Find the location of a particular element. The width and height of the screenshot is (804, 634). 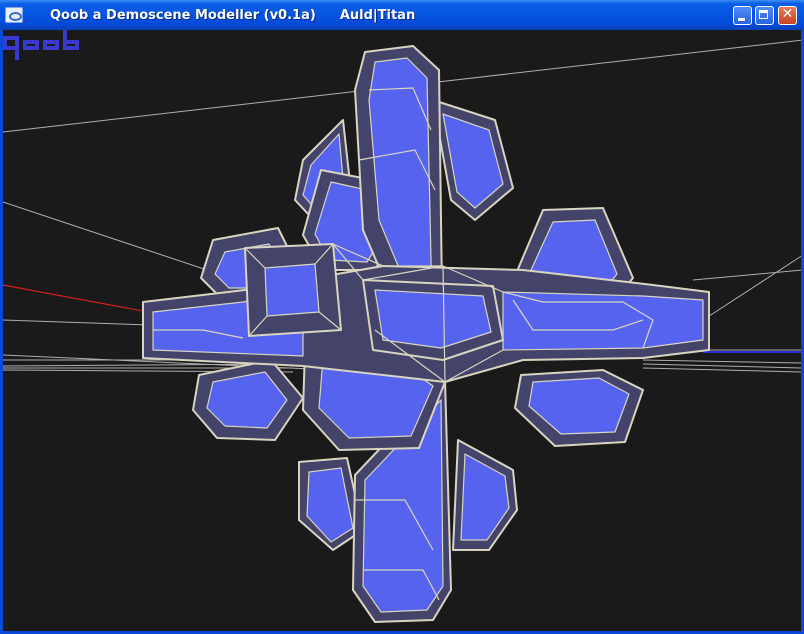

close-icon: ✕ is located at coordinates (787, 14).